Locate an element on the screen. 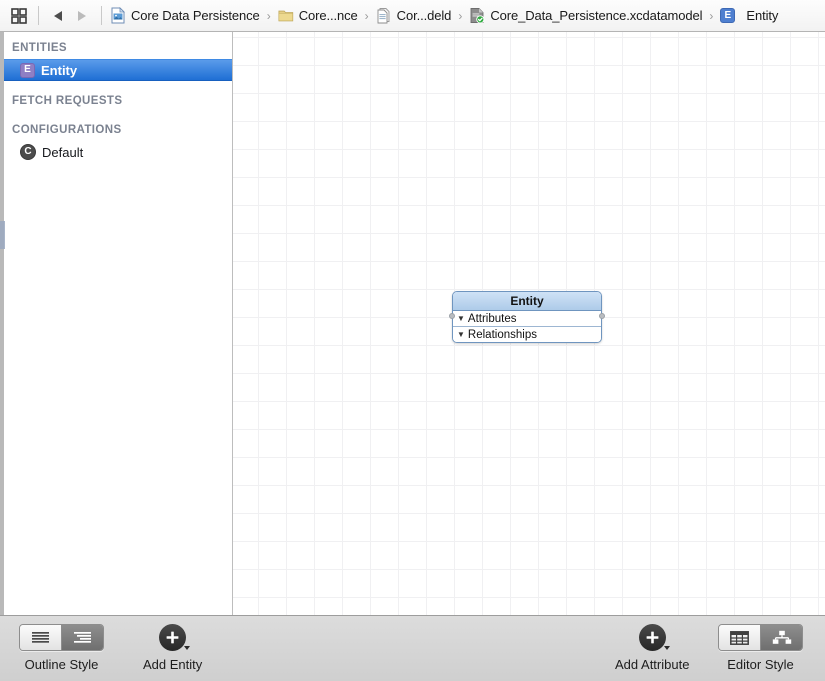  breadcrumb-label-xcdatamodel: Core_Data_Persistence.xcdatamodel is located at coordinates (596, 15).